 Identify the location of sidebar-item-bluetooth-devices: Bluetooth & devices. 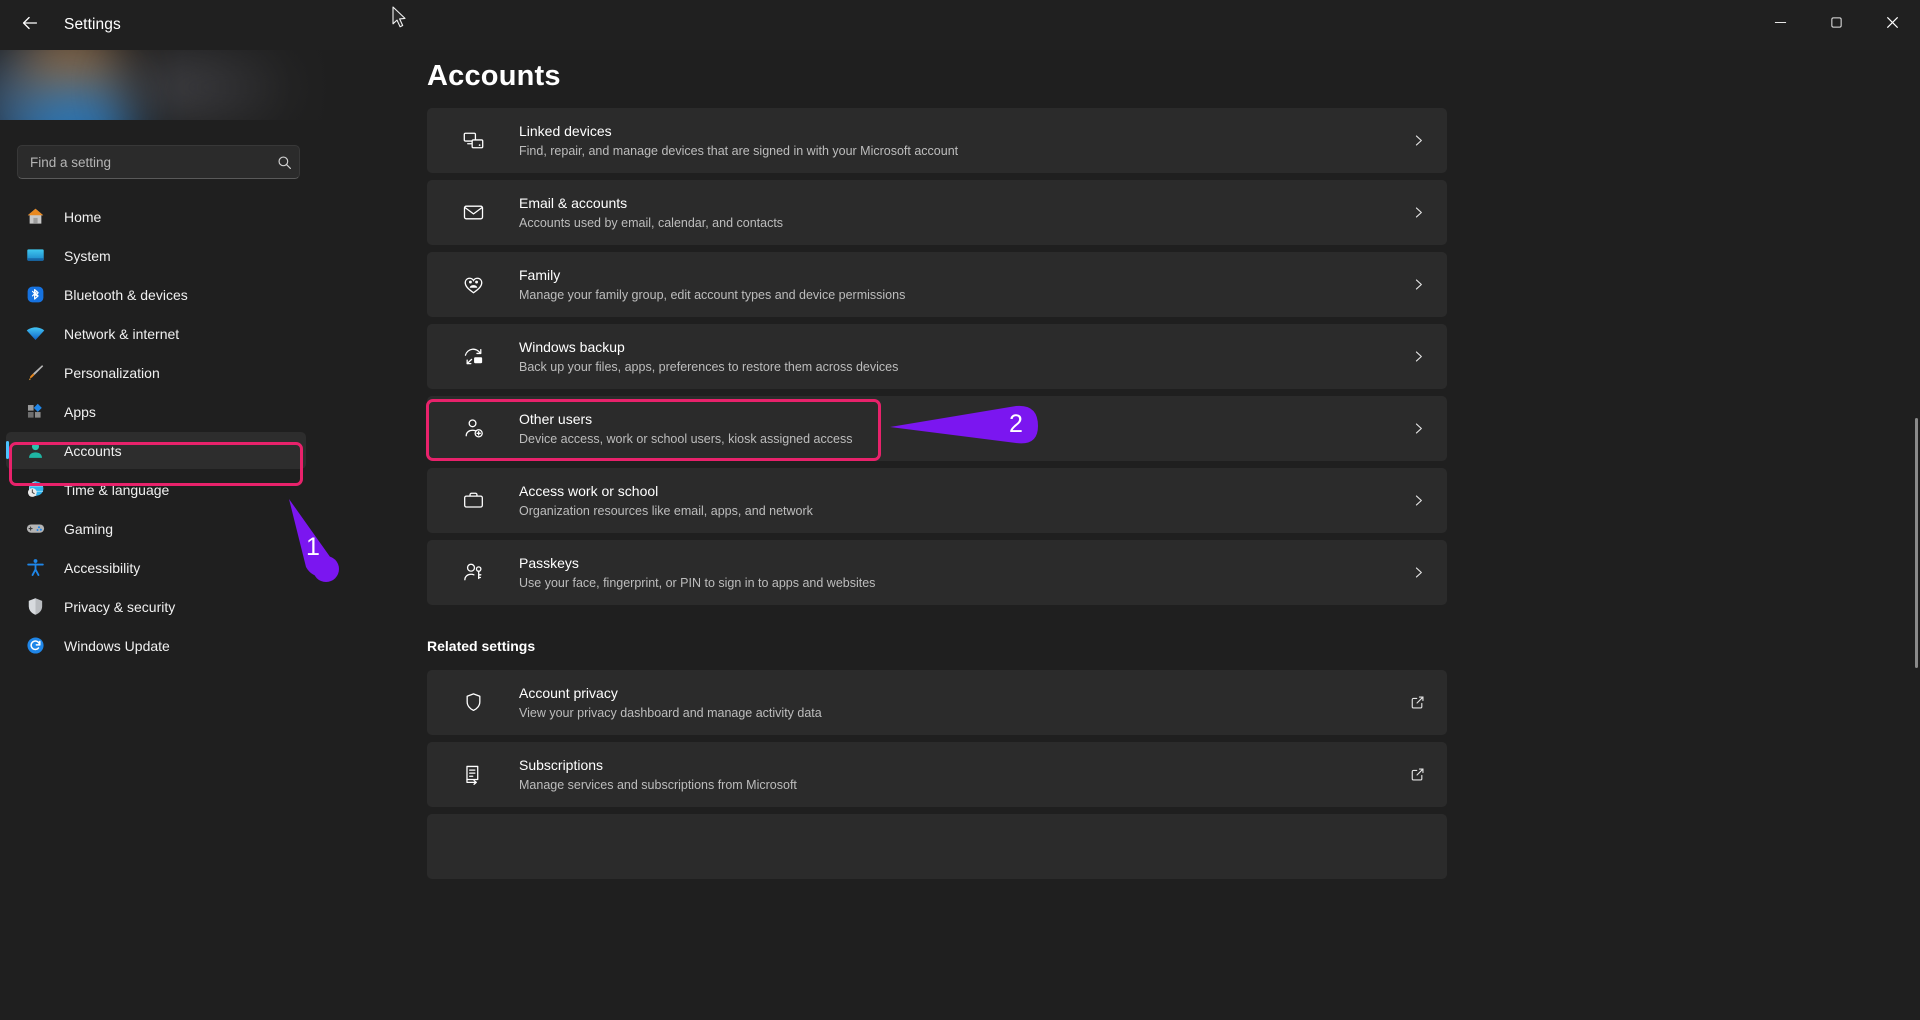
(156, 294).